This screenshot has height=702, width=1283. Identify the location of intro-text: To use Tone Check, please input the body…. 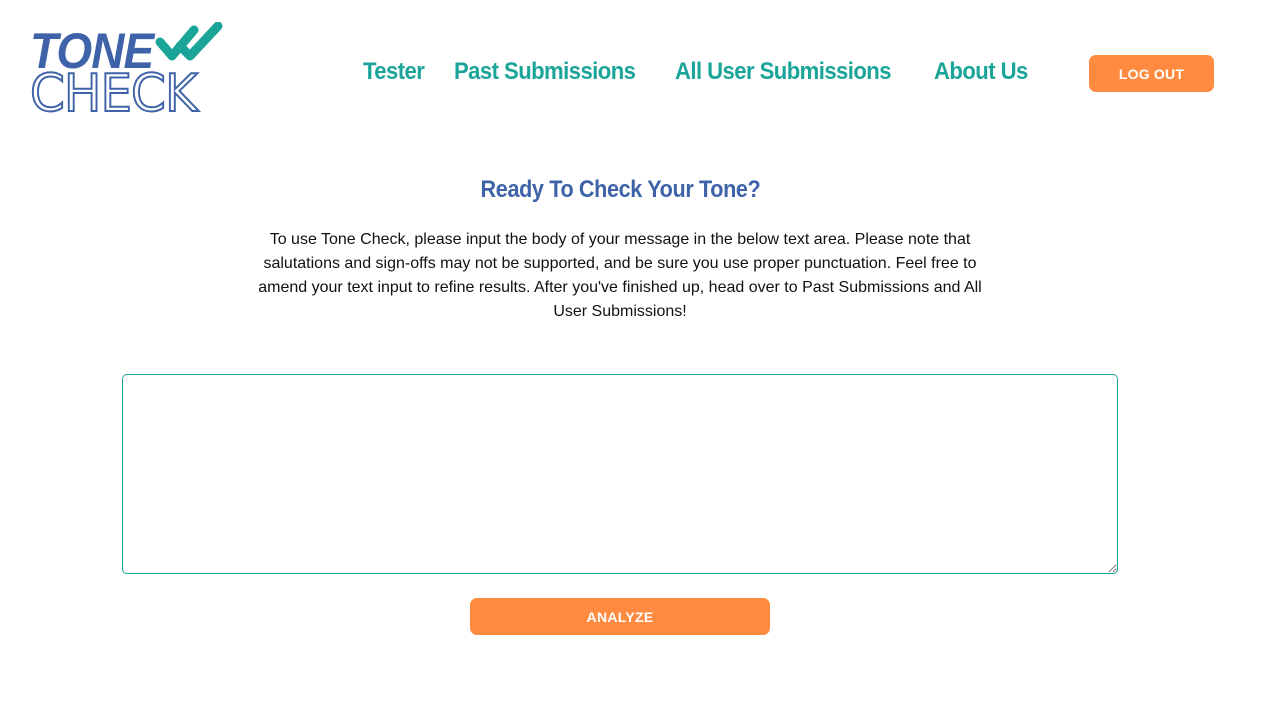
(620, 275).